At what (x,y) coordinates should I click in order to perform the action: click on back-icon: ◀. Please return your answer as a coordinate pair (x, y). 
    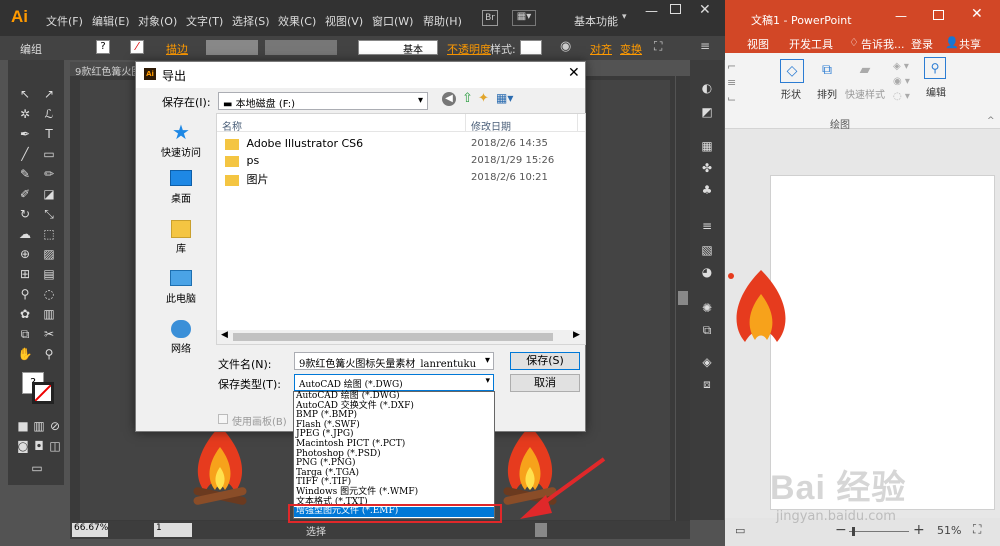
    Looking at the image, I should click on (449, 99).